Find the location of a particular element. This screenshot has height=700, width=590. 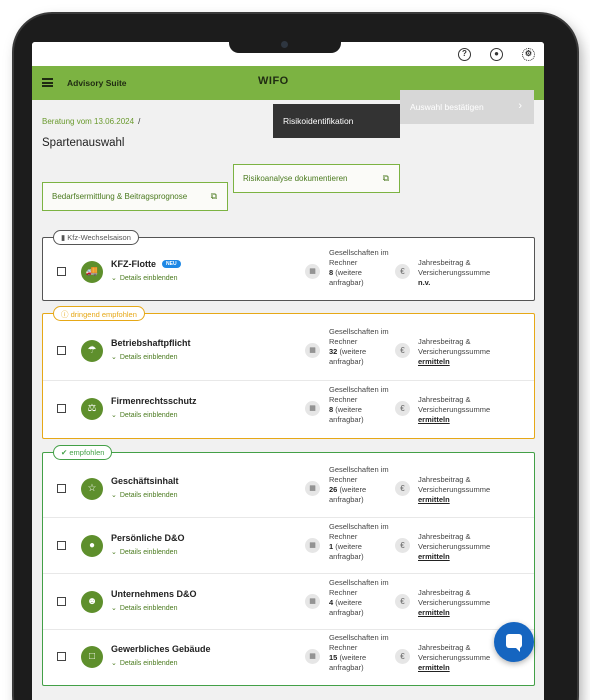

category-name-text: Gewerbliches Gebäude is located at coordinates (161, 649).